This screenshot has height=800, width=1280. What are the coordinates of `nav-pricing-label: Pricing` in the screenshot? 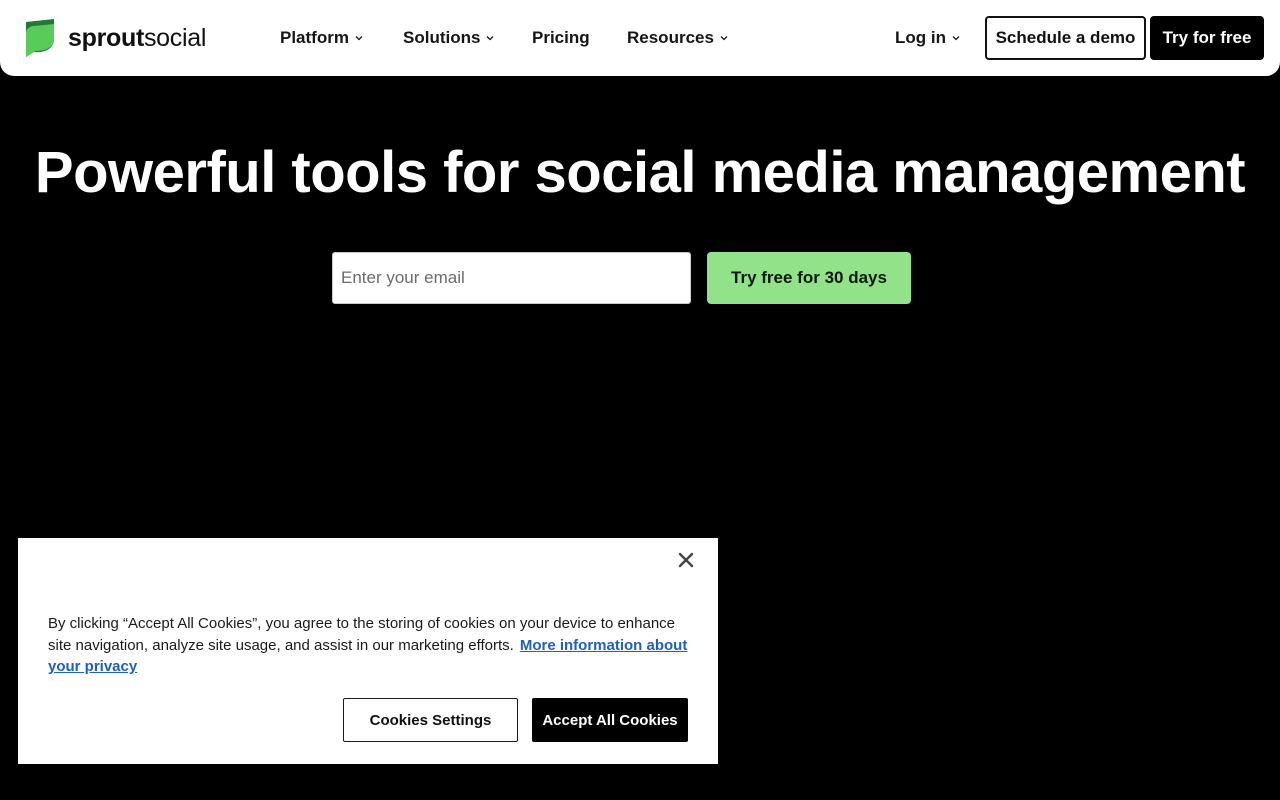 It's located at (561, 37).